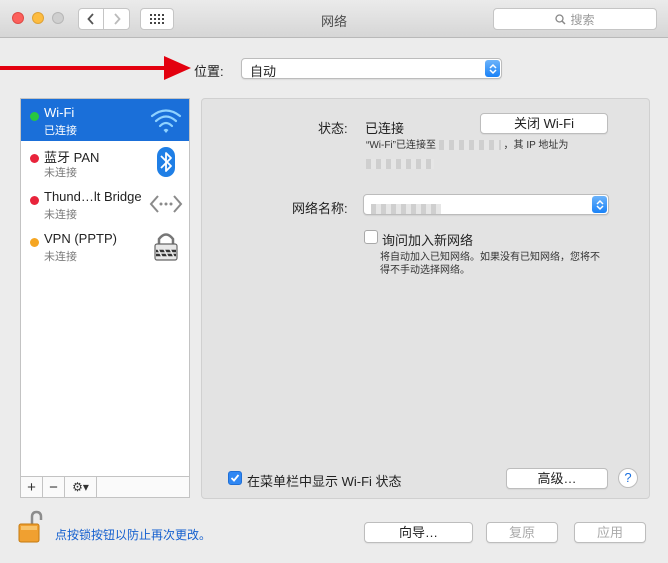 The width and height of the screenshot is (668, 563). I want to click on status-value: 已连接, so click(385, 128).